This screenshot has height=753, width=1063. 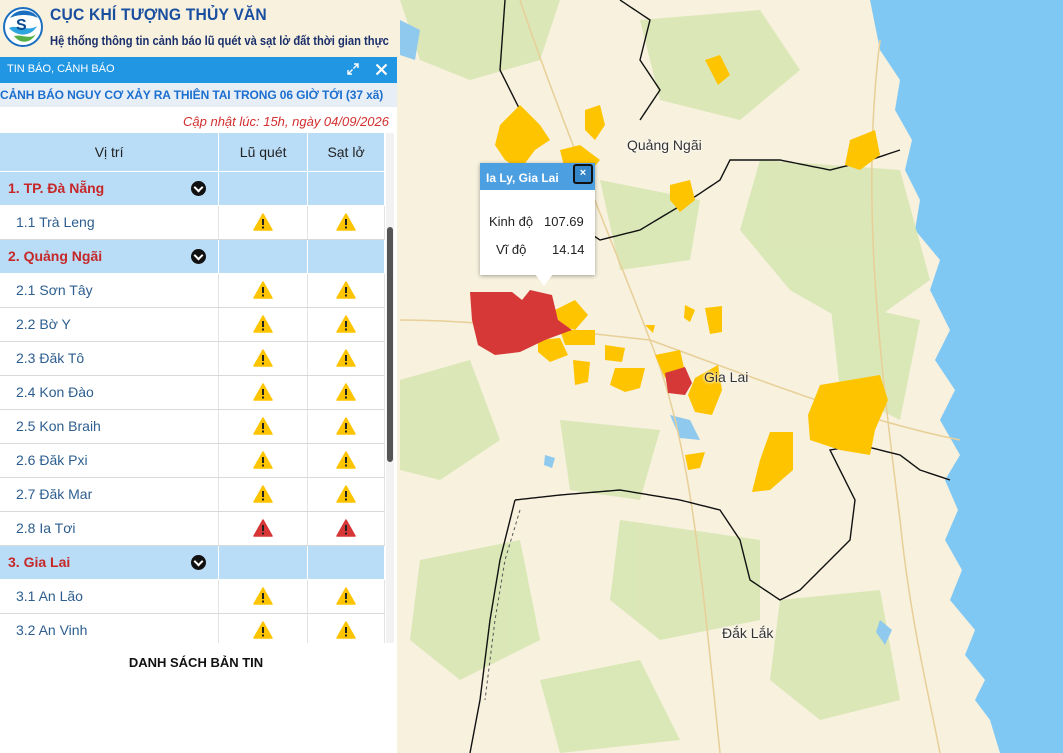 I want to click on commune-name: 1.1 Trà Leng, so click(x=110, y=222).